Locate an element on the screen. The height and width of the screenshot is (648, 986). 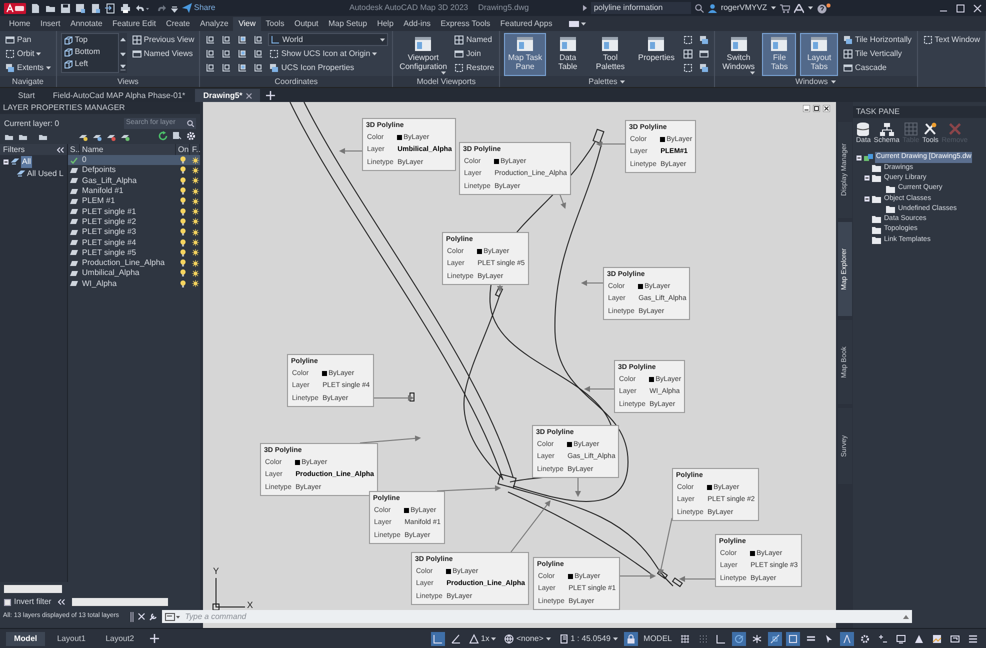
ribbon-tab: Feature Edit is located at coordinates (134, 24).